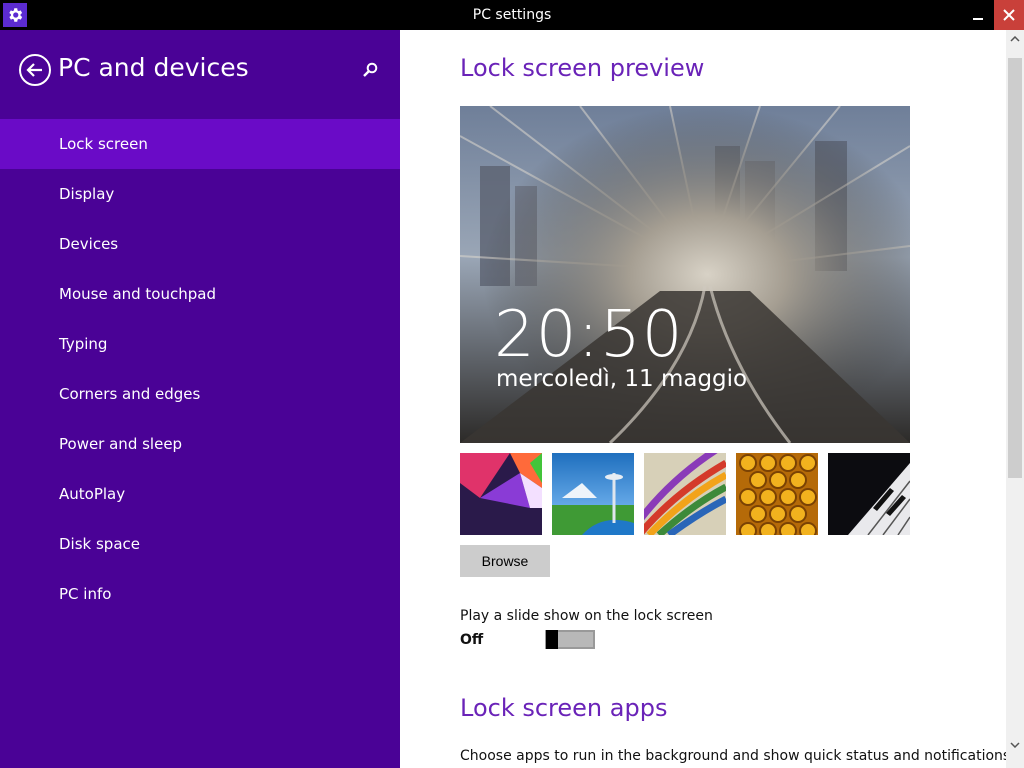 The height and width of the screenshot is (768, 1024). What do you see at coordinates (505, 561) in the screenshot?
I see `browse-button: Browse` at bounding box center [505, 561].